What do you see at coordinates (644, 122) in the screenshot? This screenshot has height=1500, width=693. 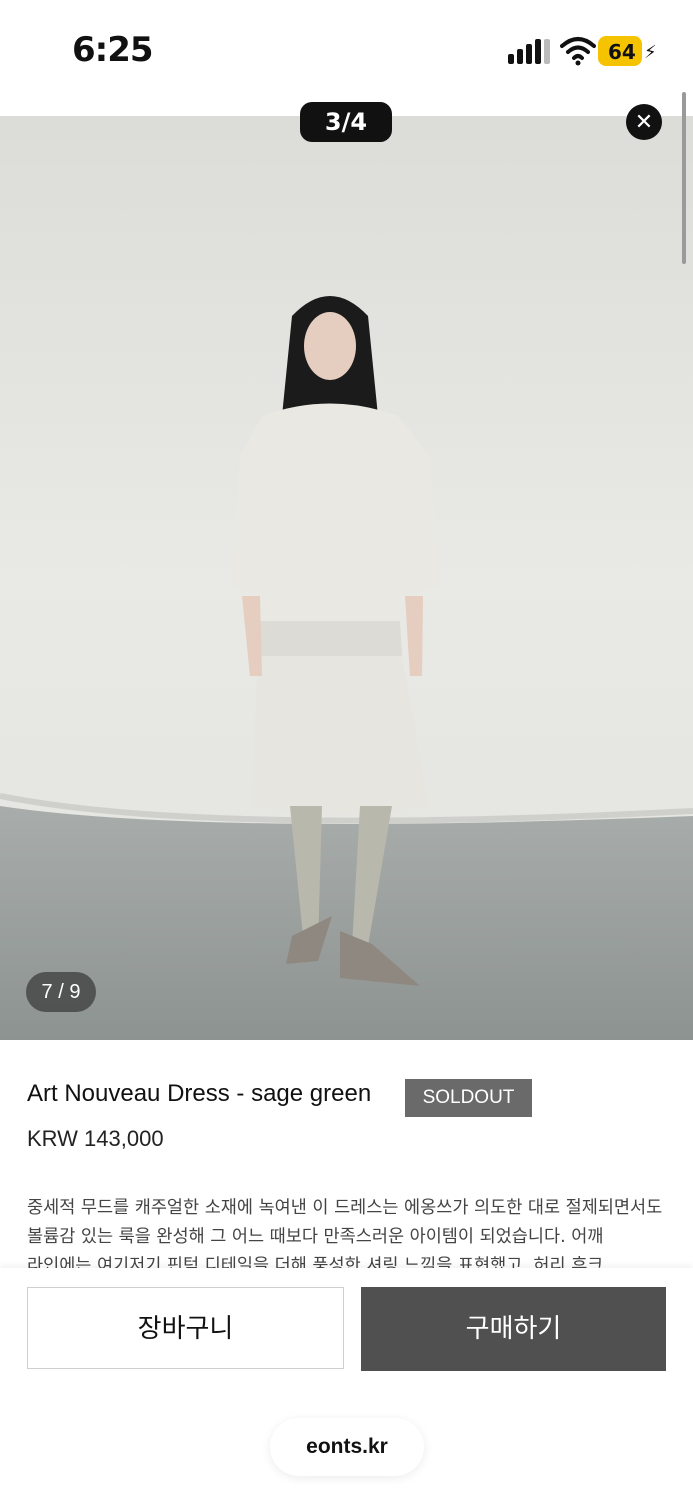 I see `close-icon: ✕` at bounding box center [644, 122].